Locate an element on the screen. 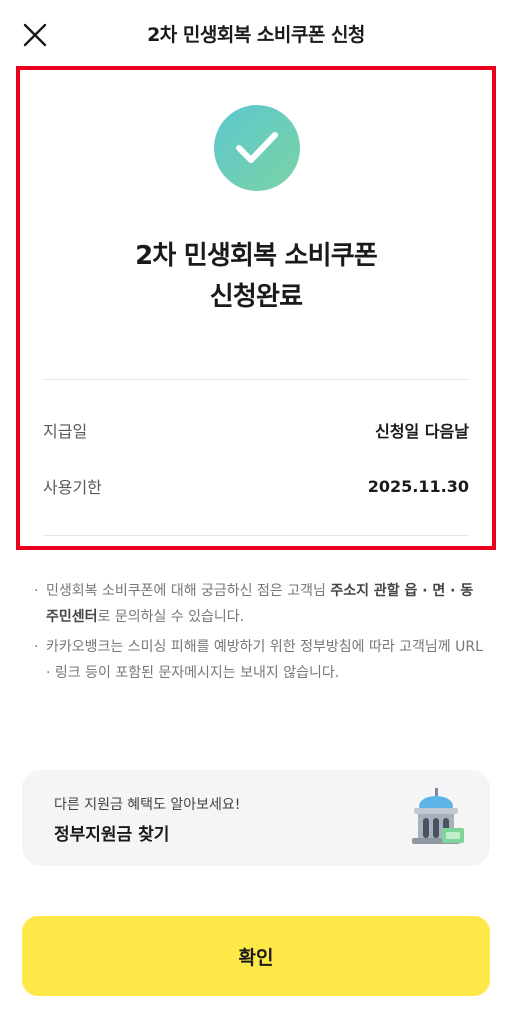  info-value: 신청일 다음날 is located at coordinates (422, 431).